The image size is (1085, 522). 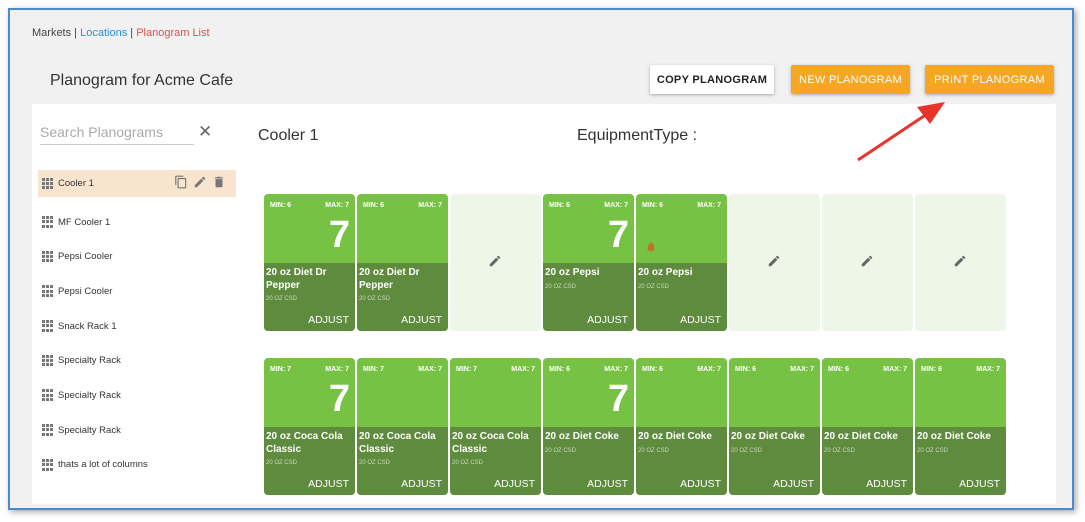 I want to click on list-item: Cooler 1, so click(x=137, y=183).